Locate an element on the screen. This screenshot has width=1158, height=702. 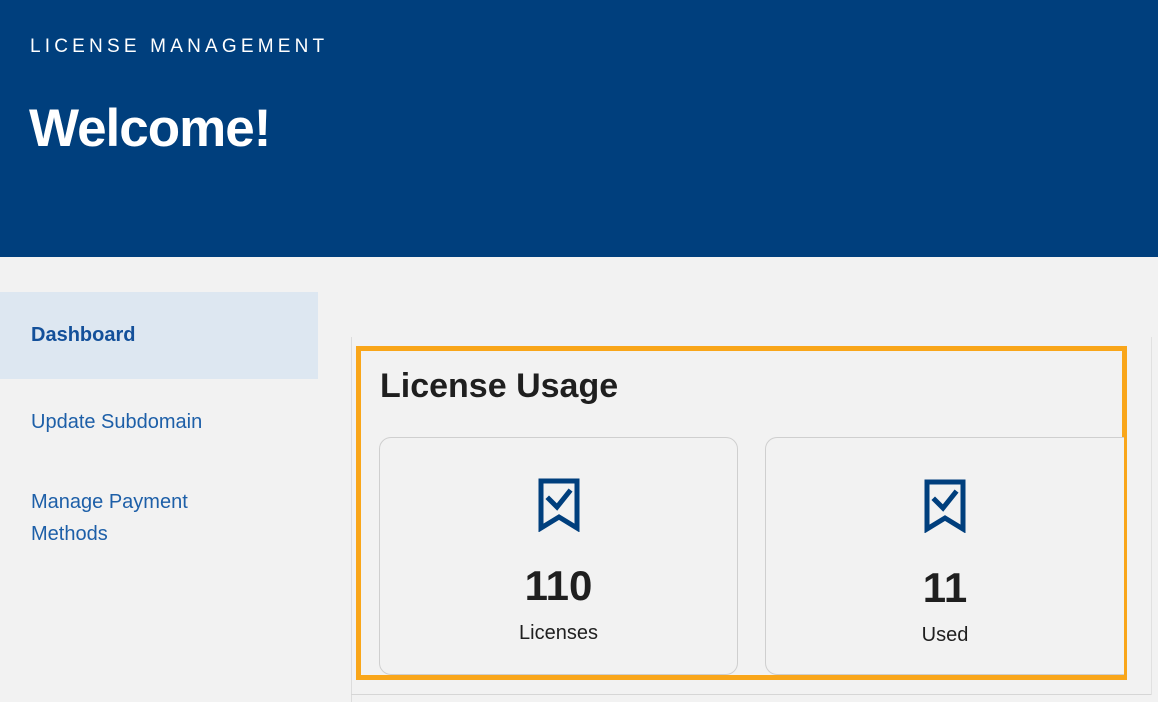
content-panel-divider is located at coordinates (751, 694).